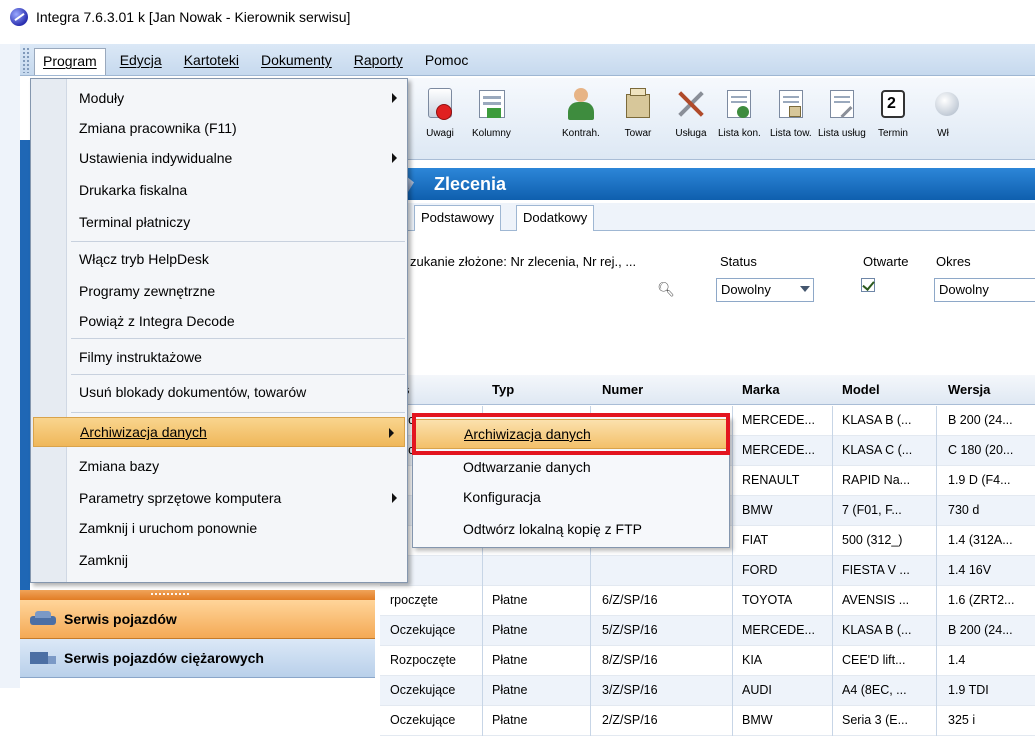  Describe the element at coordinates (491, 104) in the screenshot. I see `columns-icon` at that location.